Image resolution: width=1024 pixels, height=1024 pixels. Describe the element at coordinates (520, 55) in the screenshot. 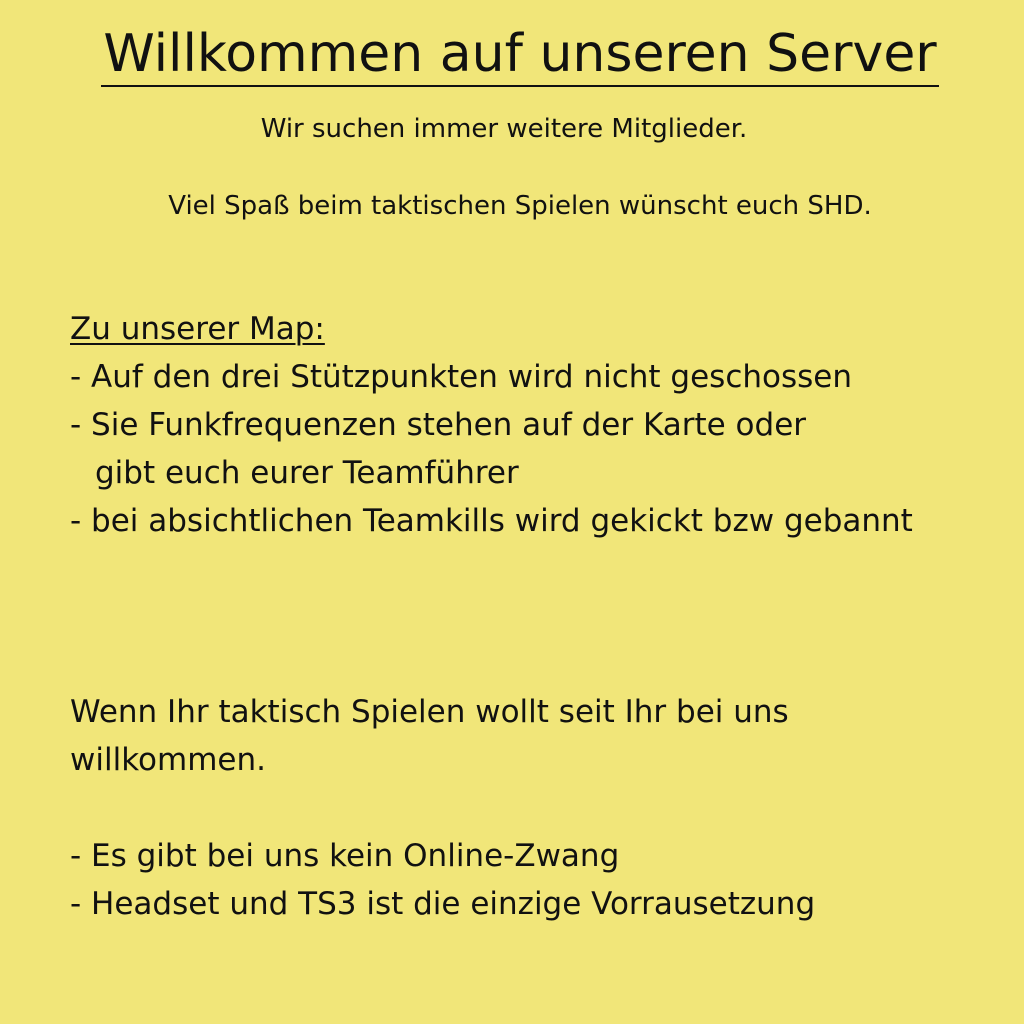

I see `page-title-text: Willkommen auf unseren Server` at that location.